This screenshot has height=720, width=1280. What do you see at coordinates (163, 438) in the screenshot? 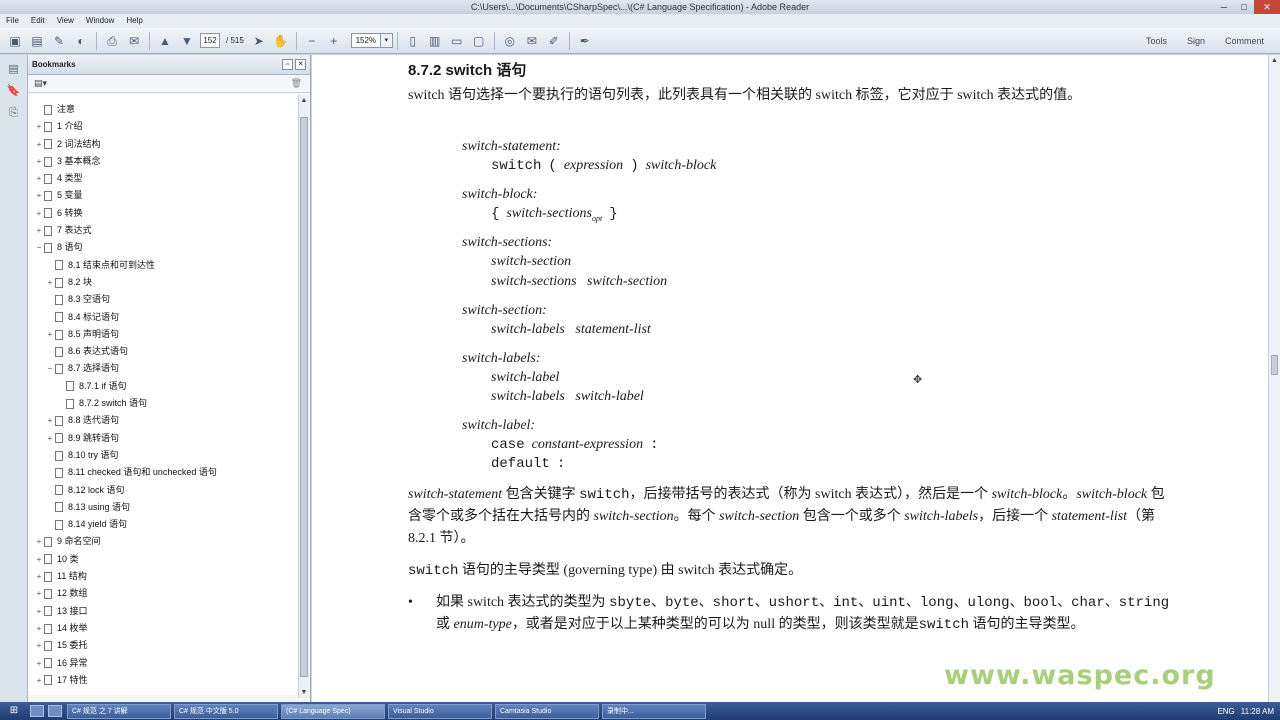
I see `bookmark-item: +8.9 跳转语句` at bounding box center [163, 438].